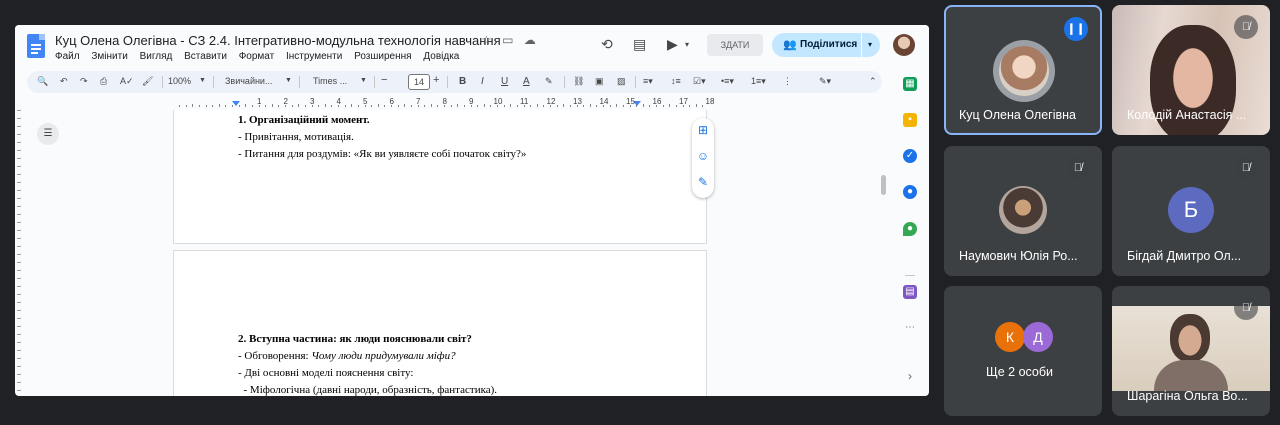 The image size is (1280, 425). What do you see at coordinates (419, 82) in the screenshot?
I see `font-size-input: 14` at bounding box center [419, 82].